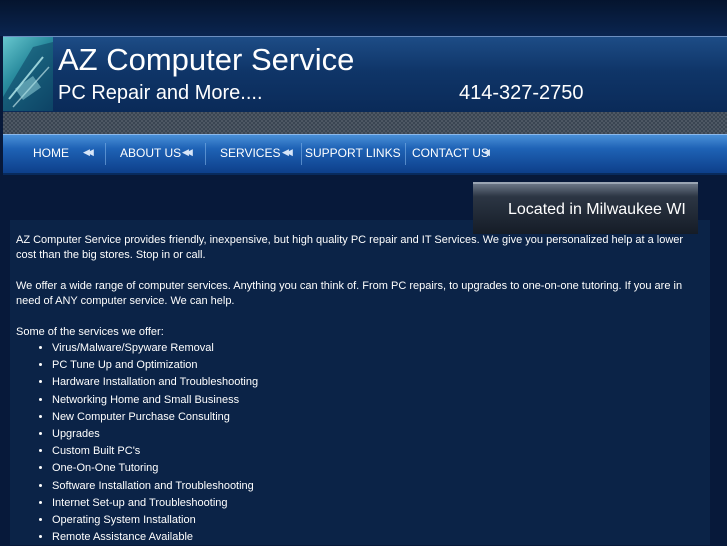  I want to click on services-intro: Some of the services we offer:, so click(90, 332).